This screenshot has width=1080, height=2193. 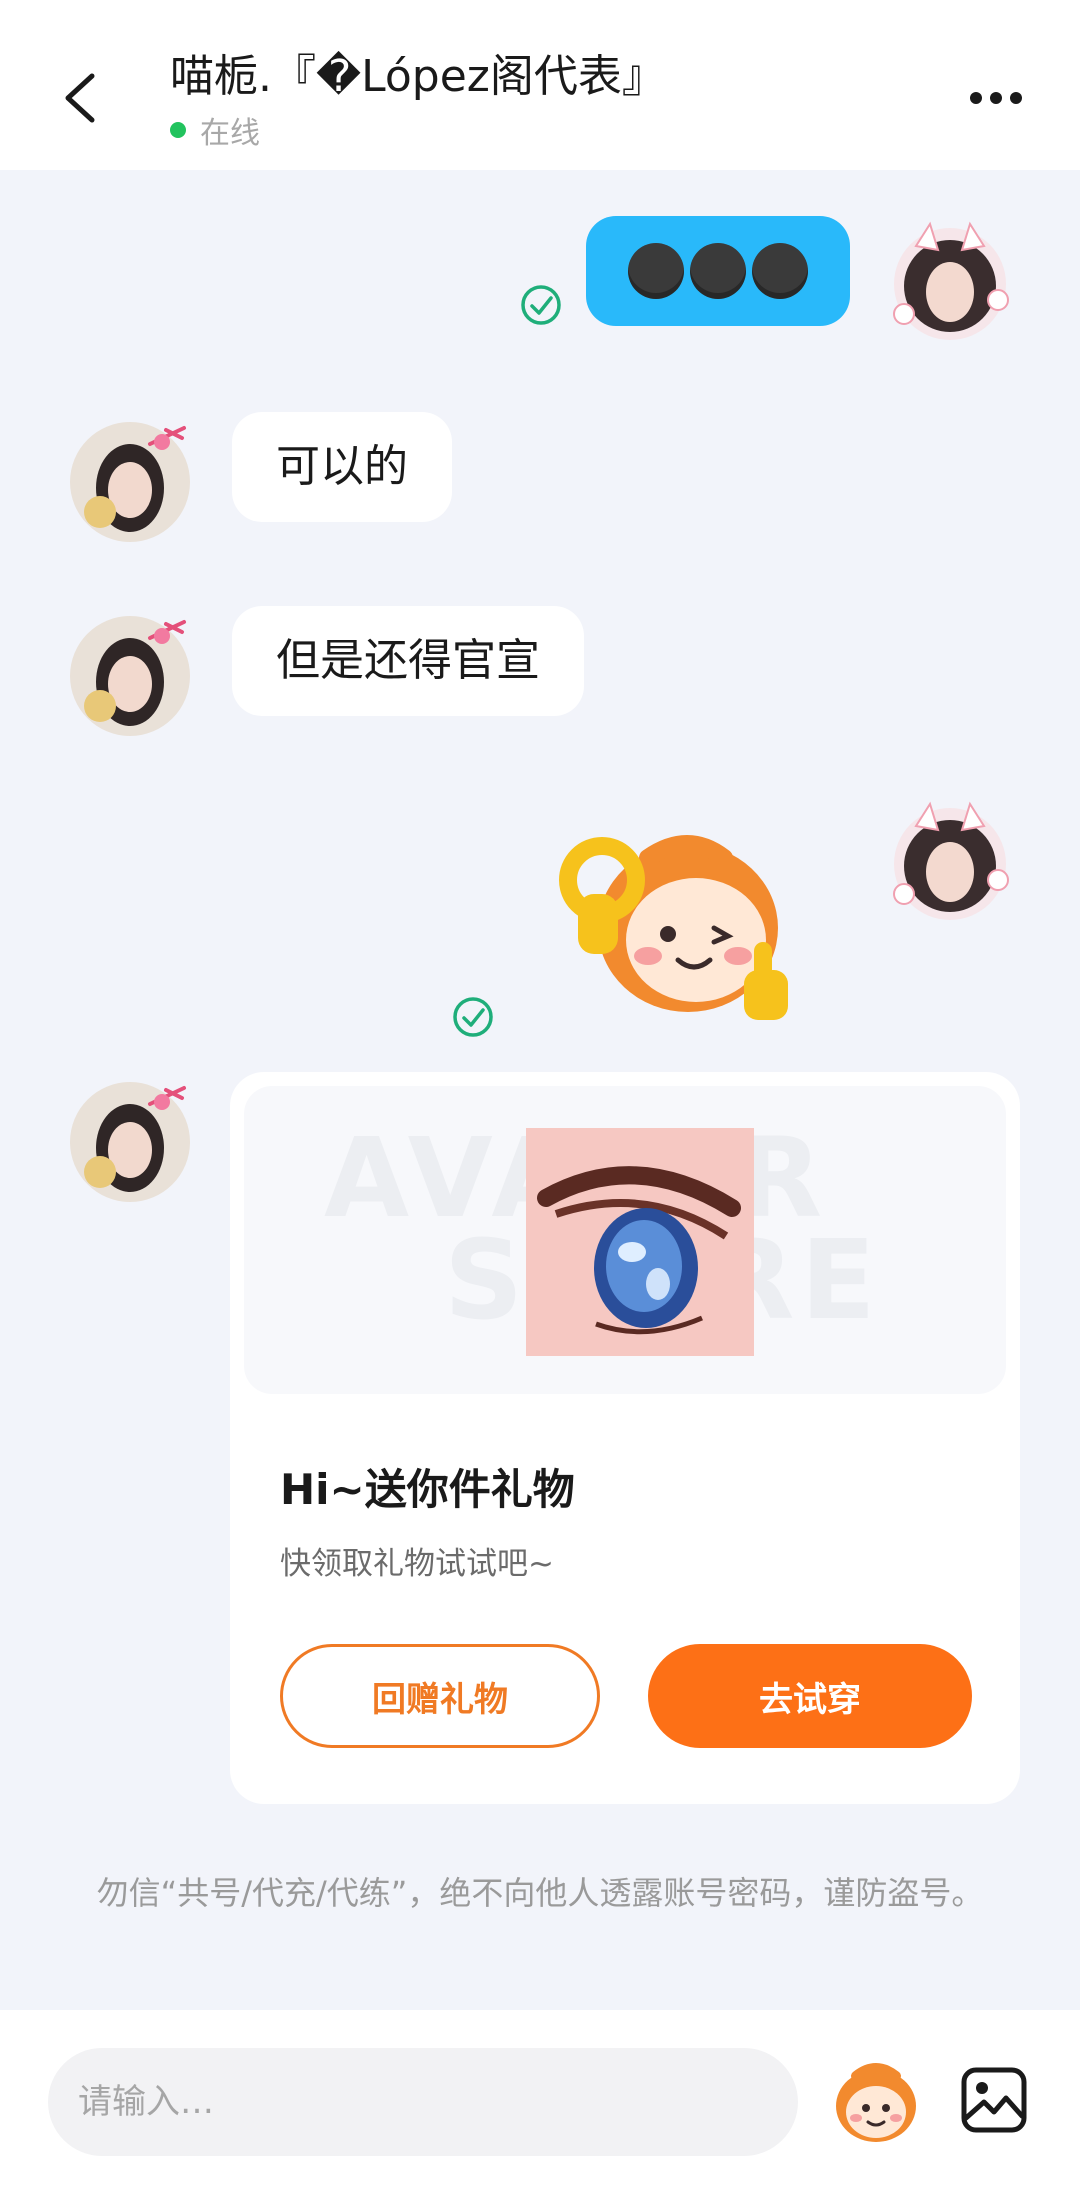 I want to click on more-dots-icon, so click(x=996, y=98).